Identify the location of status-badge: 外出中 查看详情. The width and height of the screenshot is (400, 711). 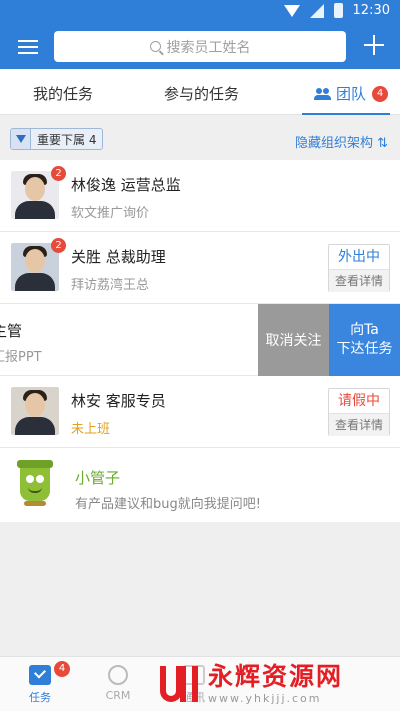
(359, 268).